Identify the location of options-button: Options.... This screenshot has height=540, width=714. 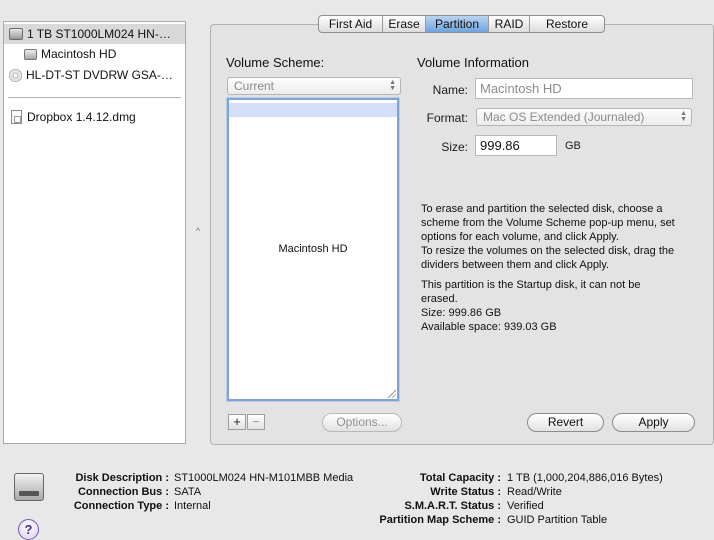
(362, 422).